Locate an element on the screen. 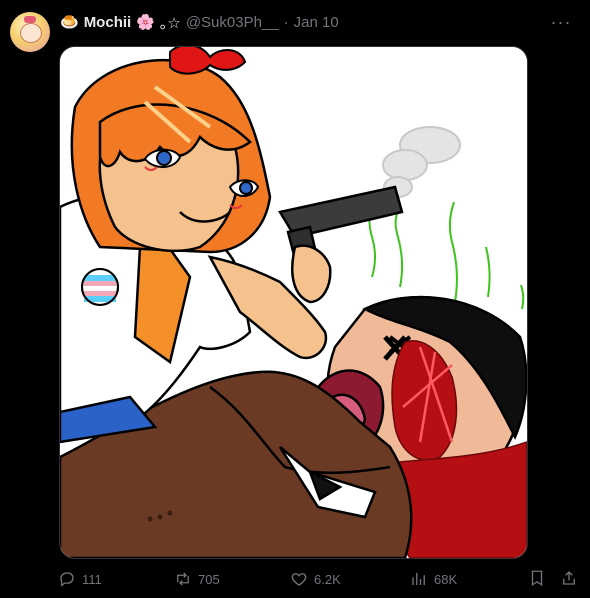 This screenshot has height=598, width=590. tweet-header: 🍮 Mochii 🌸 ｡☆ @Suk03Ph__ · Jan 10 is located at coordinates (199, 22).